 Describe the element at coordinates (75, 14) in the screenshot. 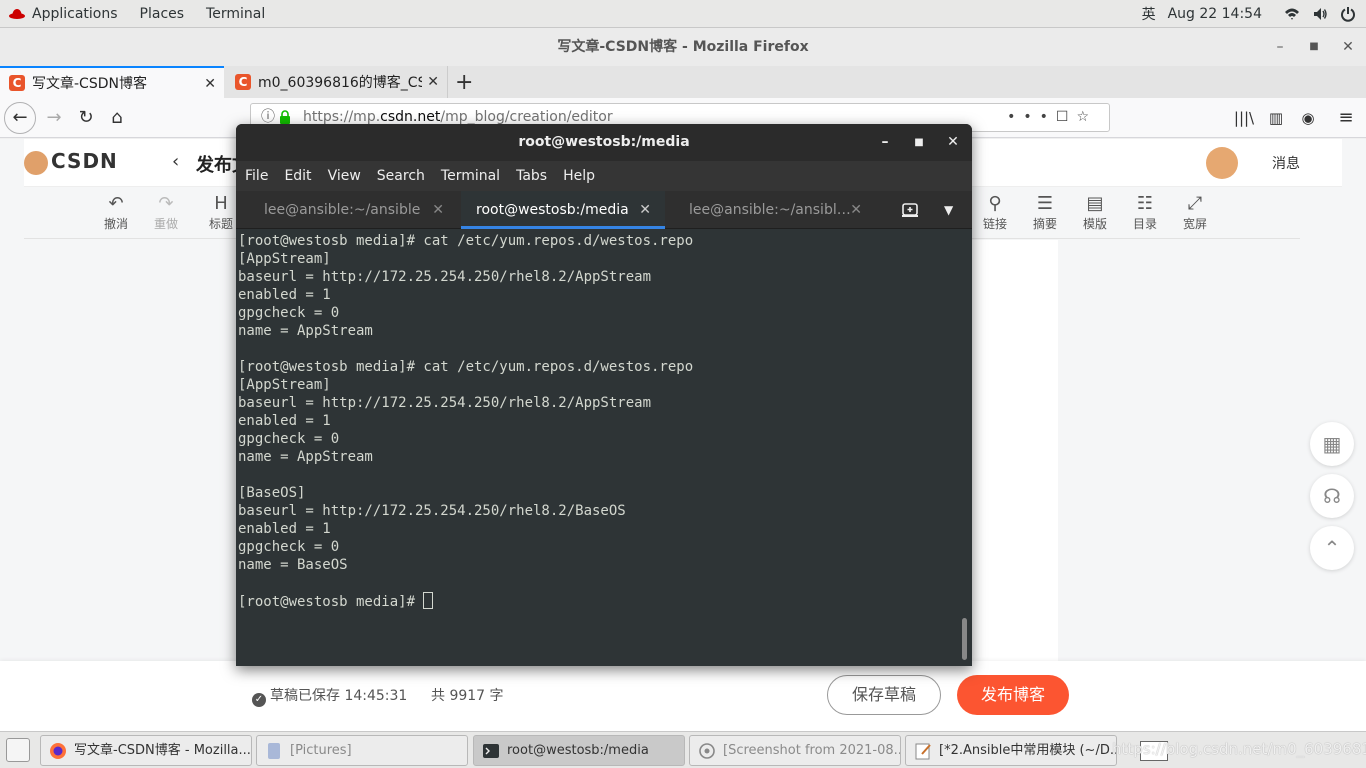

I see `applications-menu: Applications` at that location.